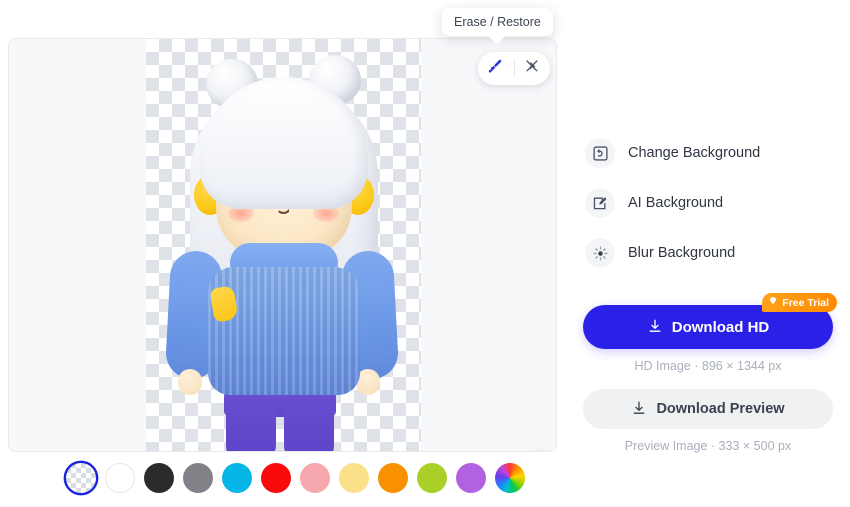 This screenshot has width=850, height=507. Describe the element at coordinates (251, 420) in the screenshot. I see `leg-left-shape` at that location.